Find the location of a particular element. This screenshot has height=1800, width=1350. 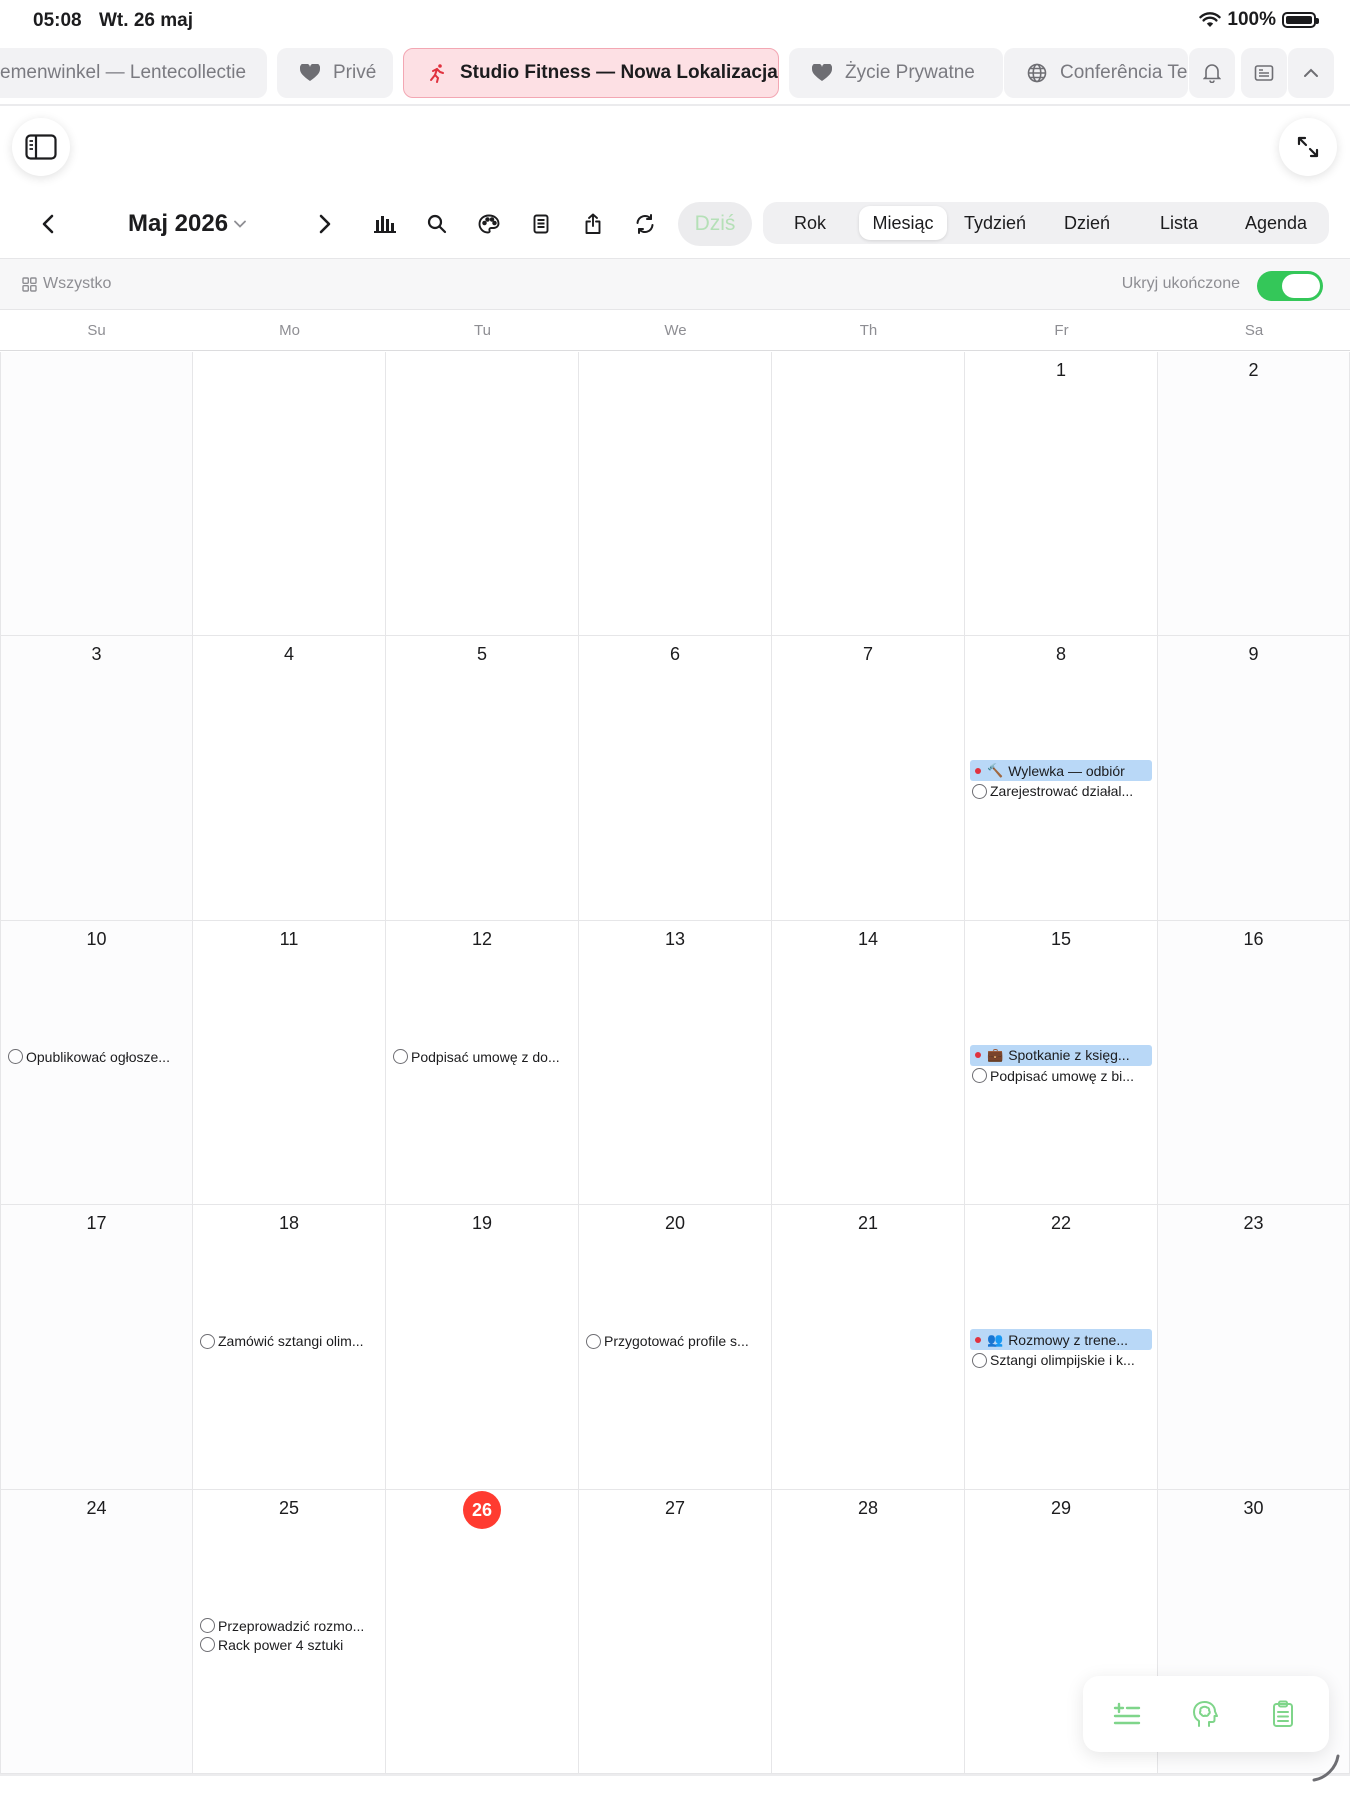

collapse-tabs-button is located at coordinates (1311, 73).